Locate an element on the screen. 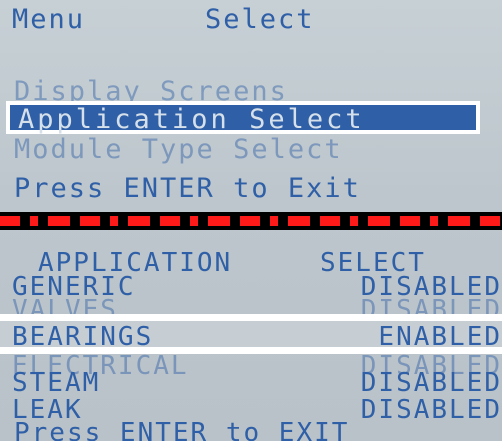  application-footer-text: Press ENTER to EXIT is located at coordinates (182, 429).